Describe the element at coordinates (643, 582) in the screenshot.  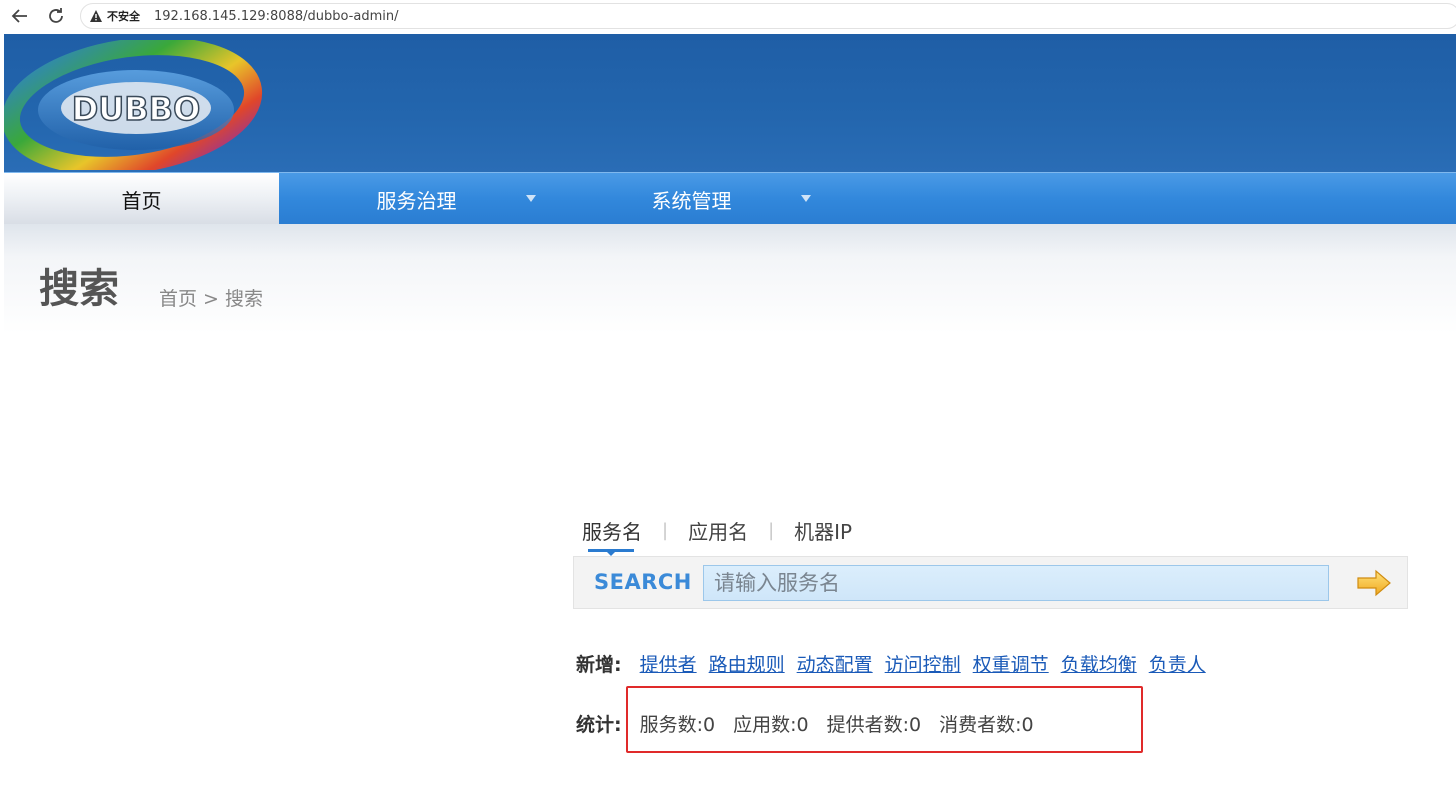
I see `search-label: SEARCH` at that location.